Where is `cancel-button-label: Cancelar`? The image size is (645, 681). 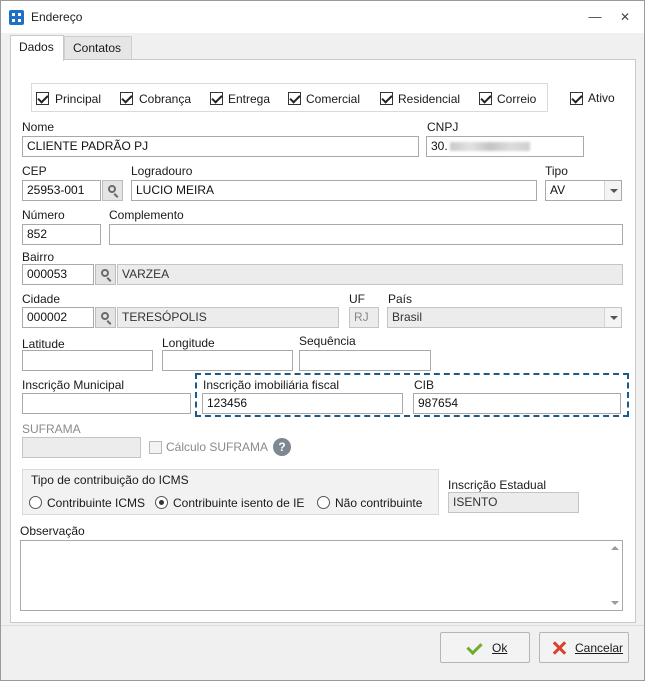
cancel-button-label: Cancelar is located at coordinates (599, 648).